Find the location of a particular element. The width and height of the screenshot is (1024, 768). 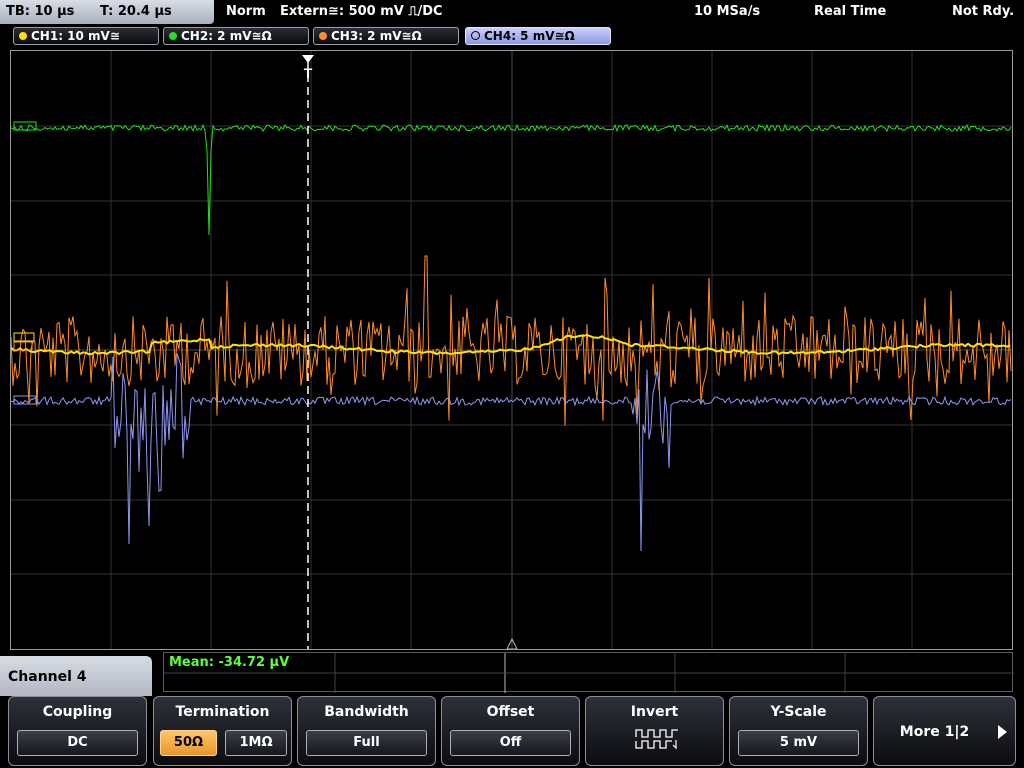

y-scale-title: Y-Scale is located at coordinates (798, 712).